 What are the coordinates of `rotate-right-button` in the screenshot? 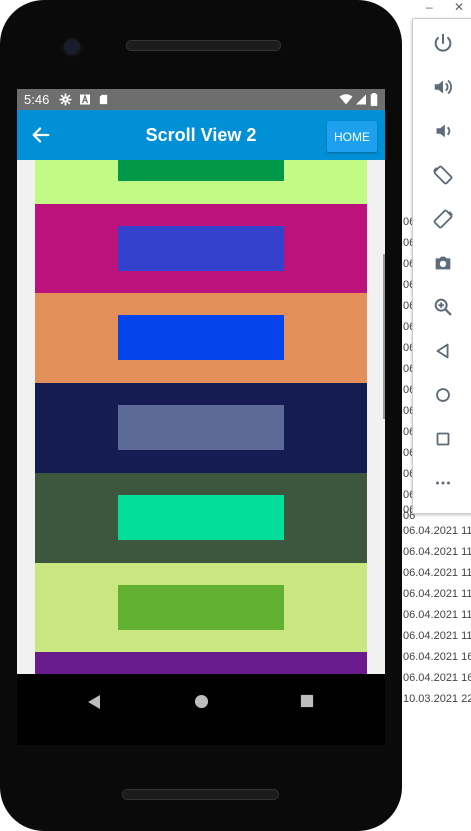 It's located at (442, 219).